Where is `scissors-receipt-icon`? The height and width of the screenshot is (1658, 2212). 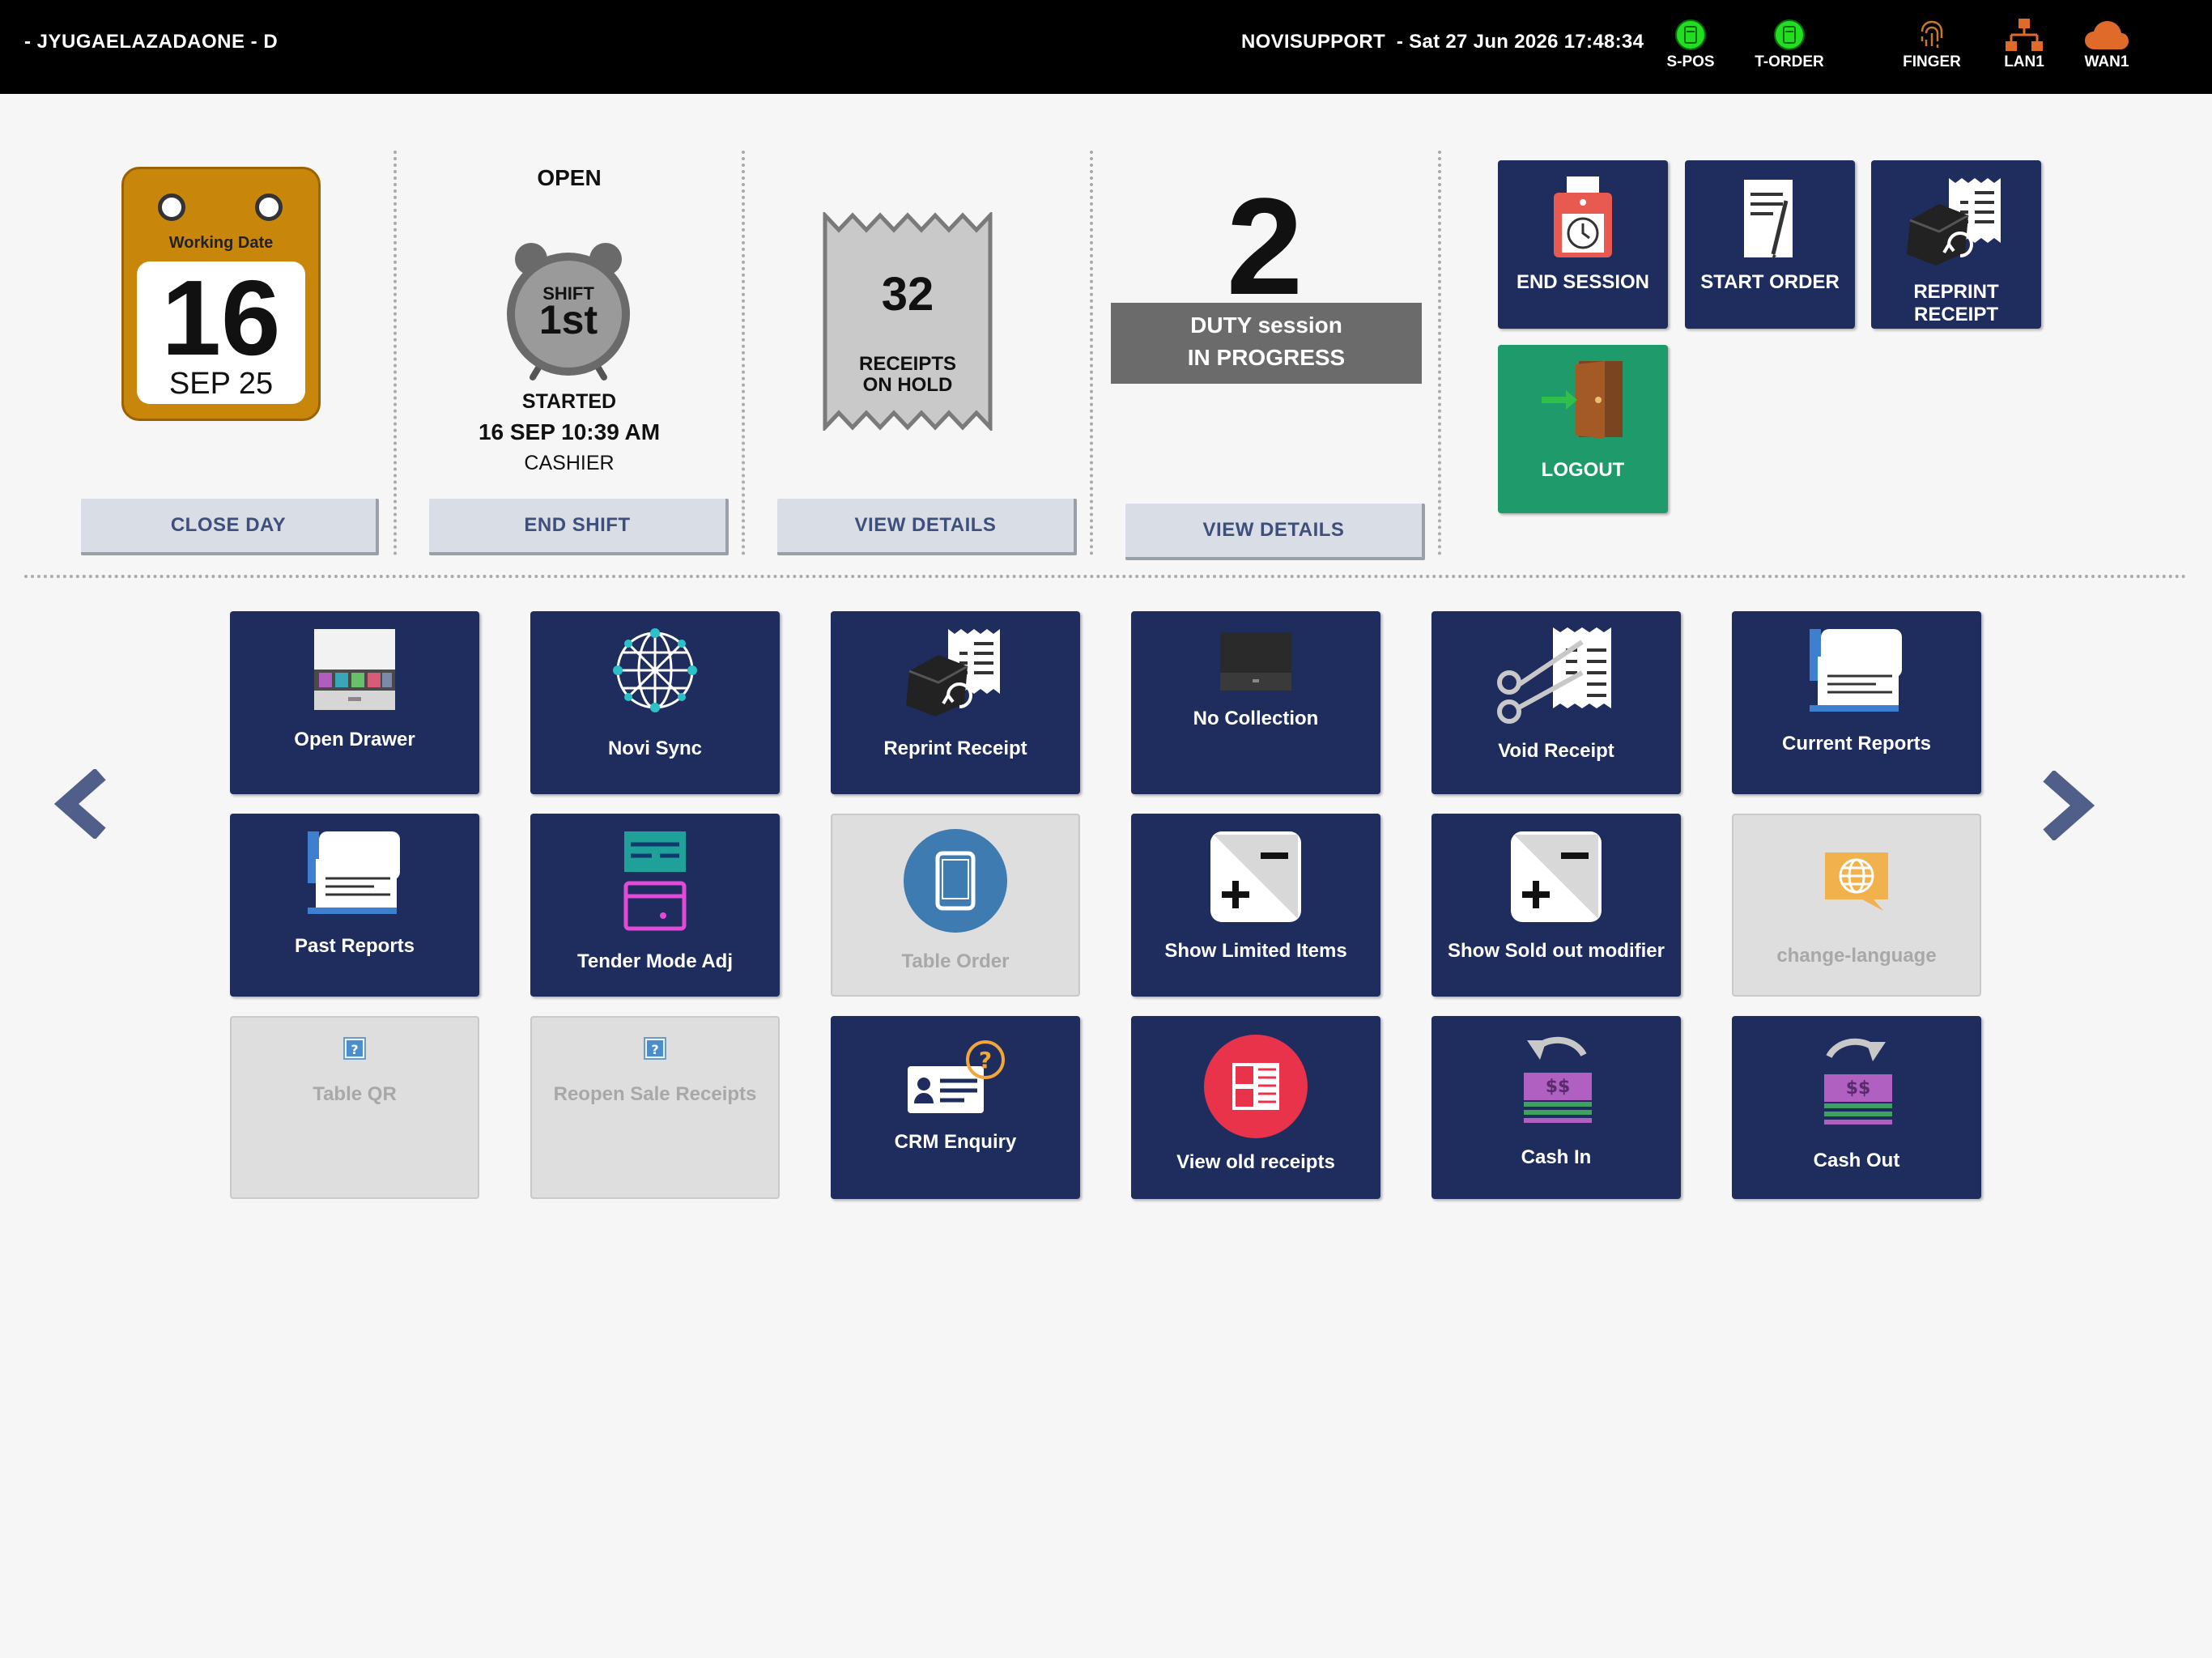 scissors-receipt-icon is located at coordinates (1556, 677).